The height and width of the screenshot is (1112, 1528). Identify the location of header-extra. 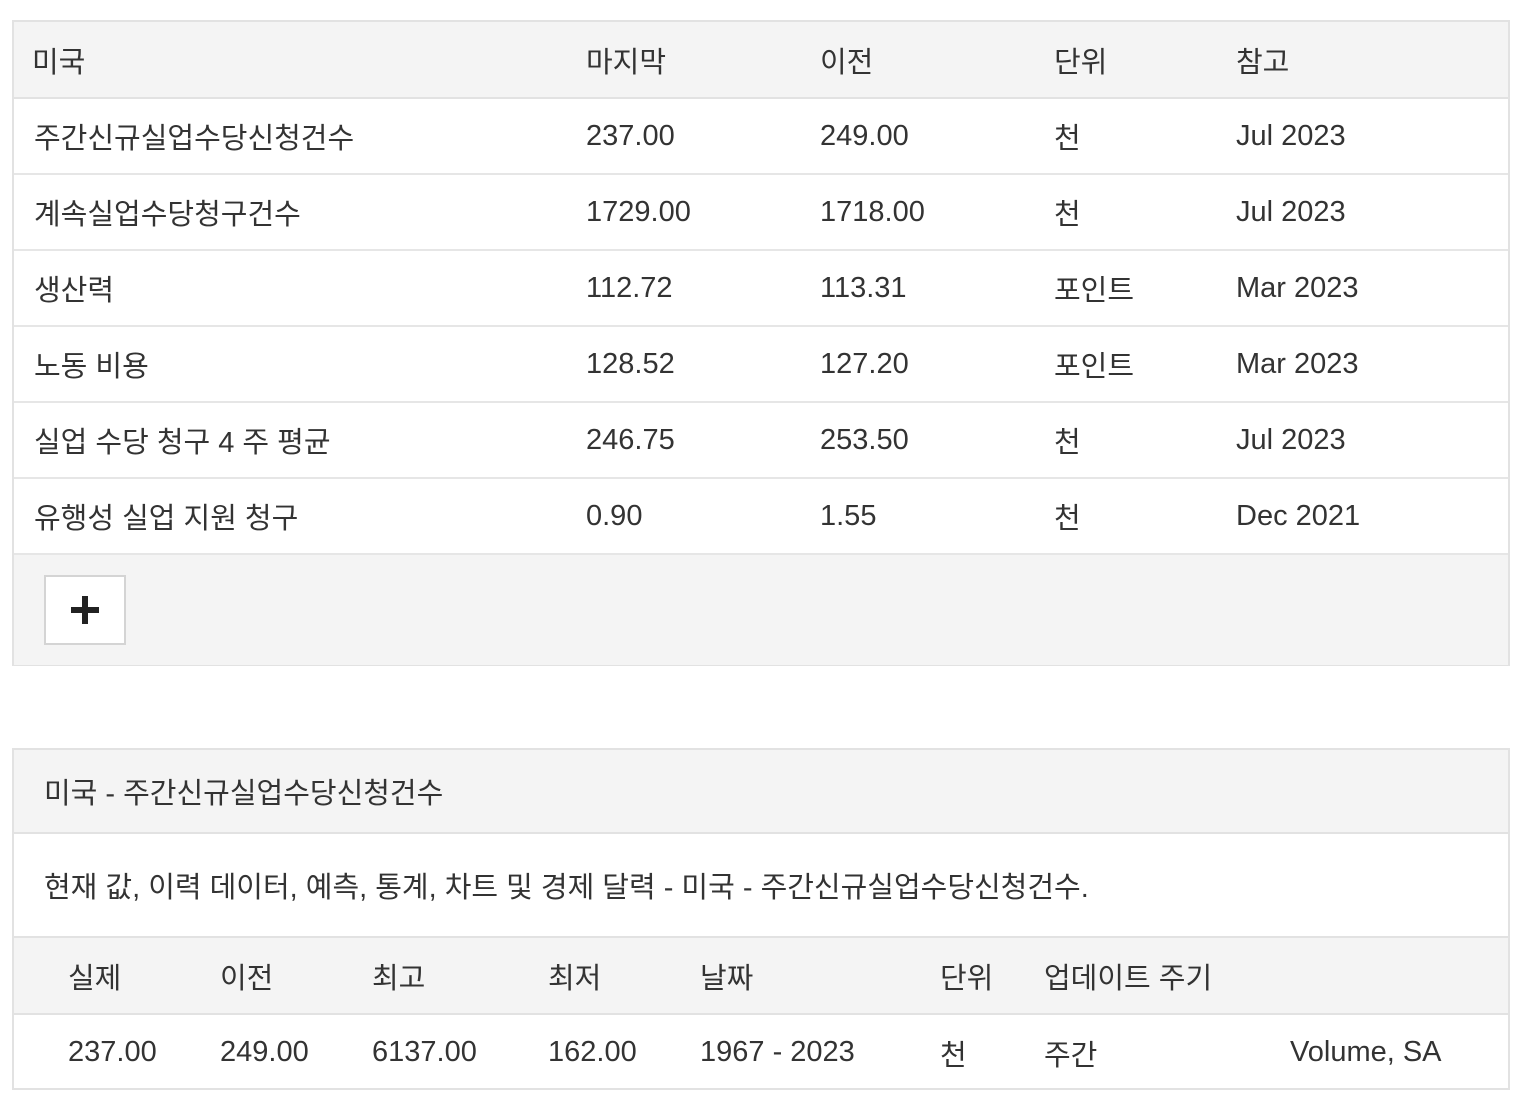
(1399, 976).